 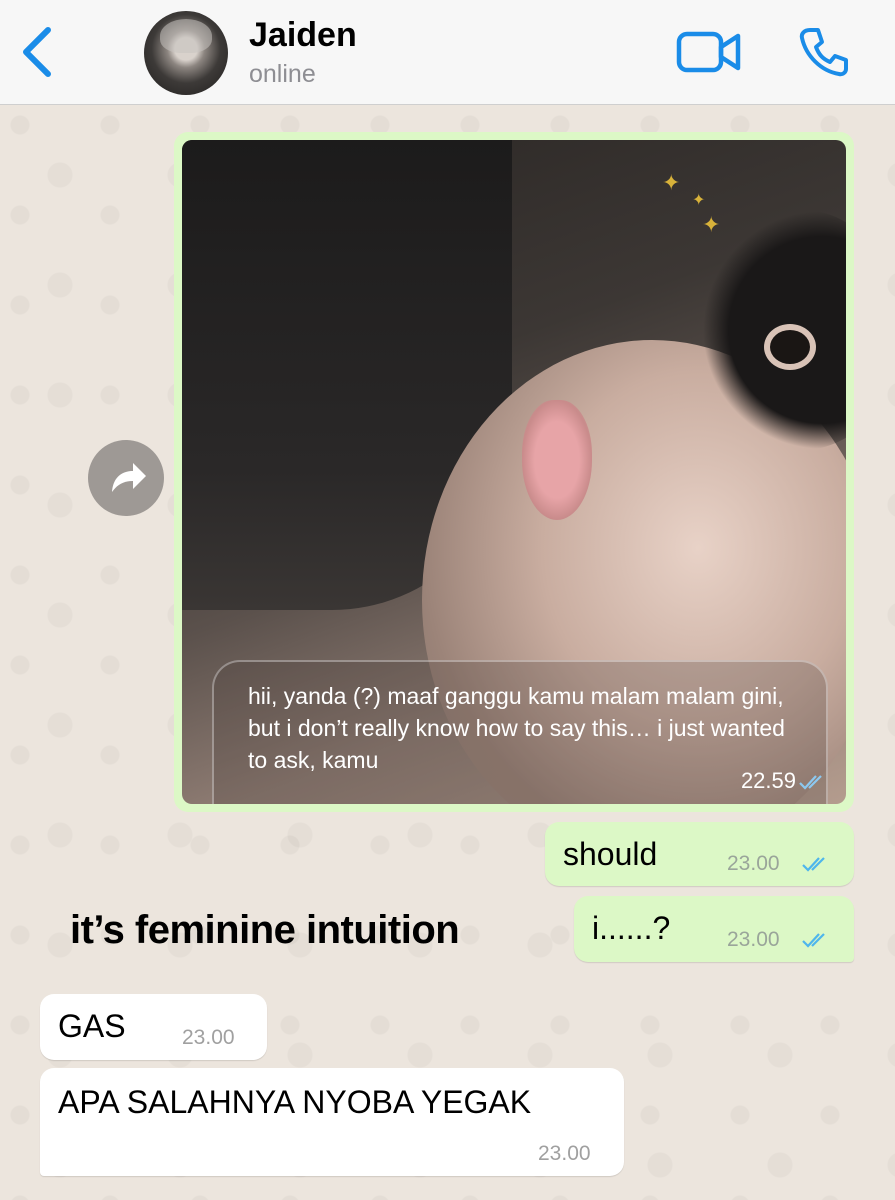 What do you see at coordinates (699, 854) in the screenshot?
I see `outgoing-message: should 23.00` at bounding box center [699, 854].